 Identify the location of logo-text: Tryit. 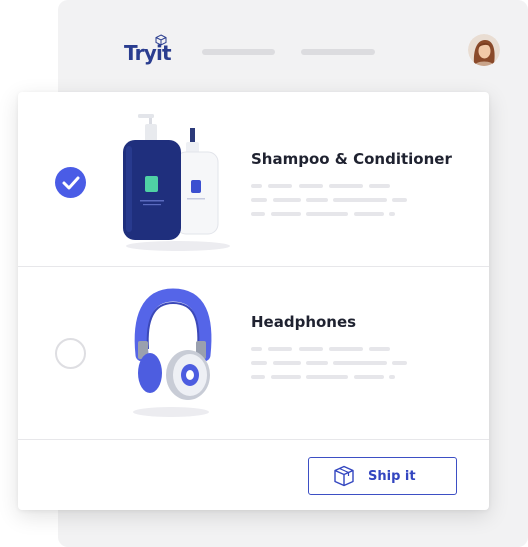
(148, 53).